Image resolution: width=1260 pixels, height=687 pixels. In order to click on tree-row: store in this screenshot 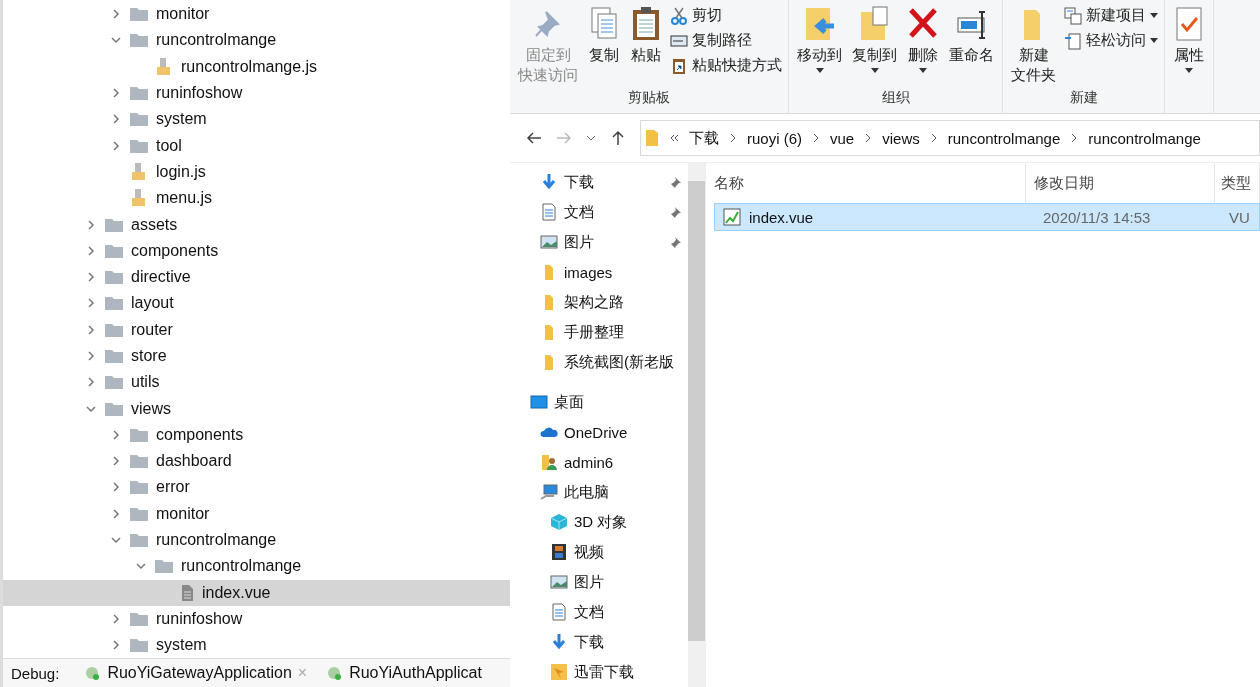, I will do `click(256, 356)`.